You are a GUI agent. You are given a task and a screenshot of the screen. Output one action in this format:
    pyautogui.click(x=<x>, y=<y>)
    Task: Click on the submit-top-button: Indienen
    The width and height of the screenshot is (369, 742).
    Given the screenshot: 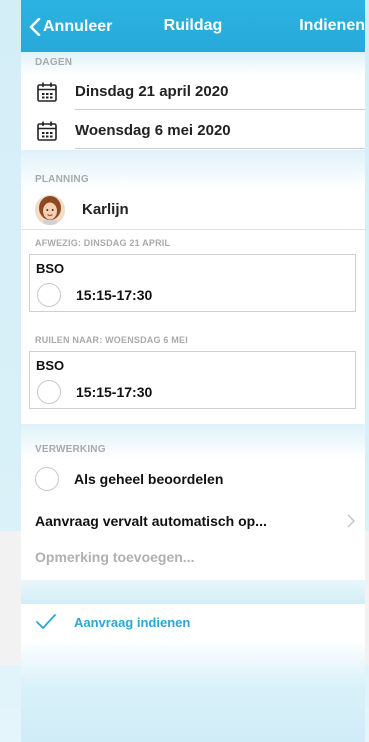 What is the action you would take?
    pyautogui.click(x=332, y=26)
    